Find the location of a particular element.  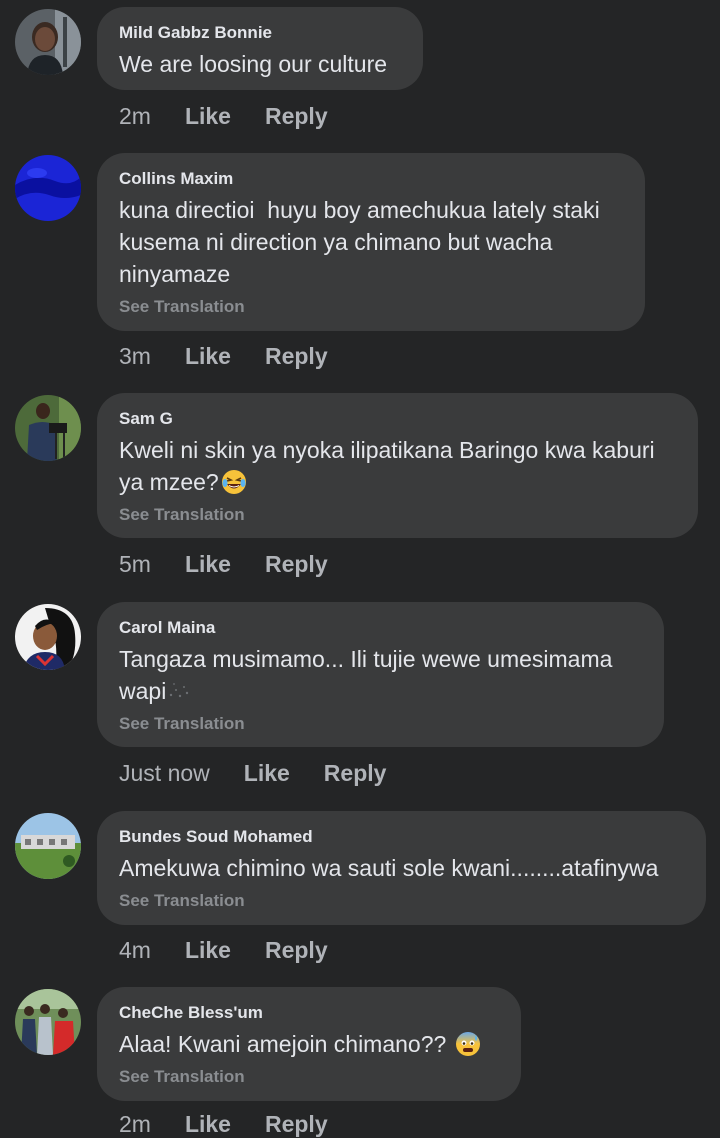

comment-text: We are loosing our culture is located at coordinates (253, 64).